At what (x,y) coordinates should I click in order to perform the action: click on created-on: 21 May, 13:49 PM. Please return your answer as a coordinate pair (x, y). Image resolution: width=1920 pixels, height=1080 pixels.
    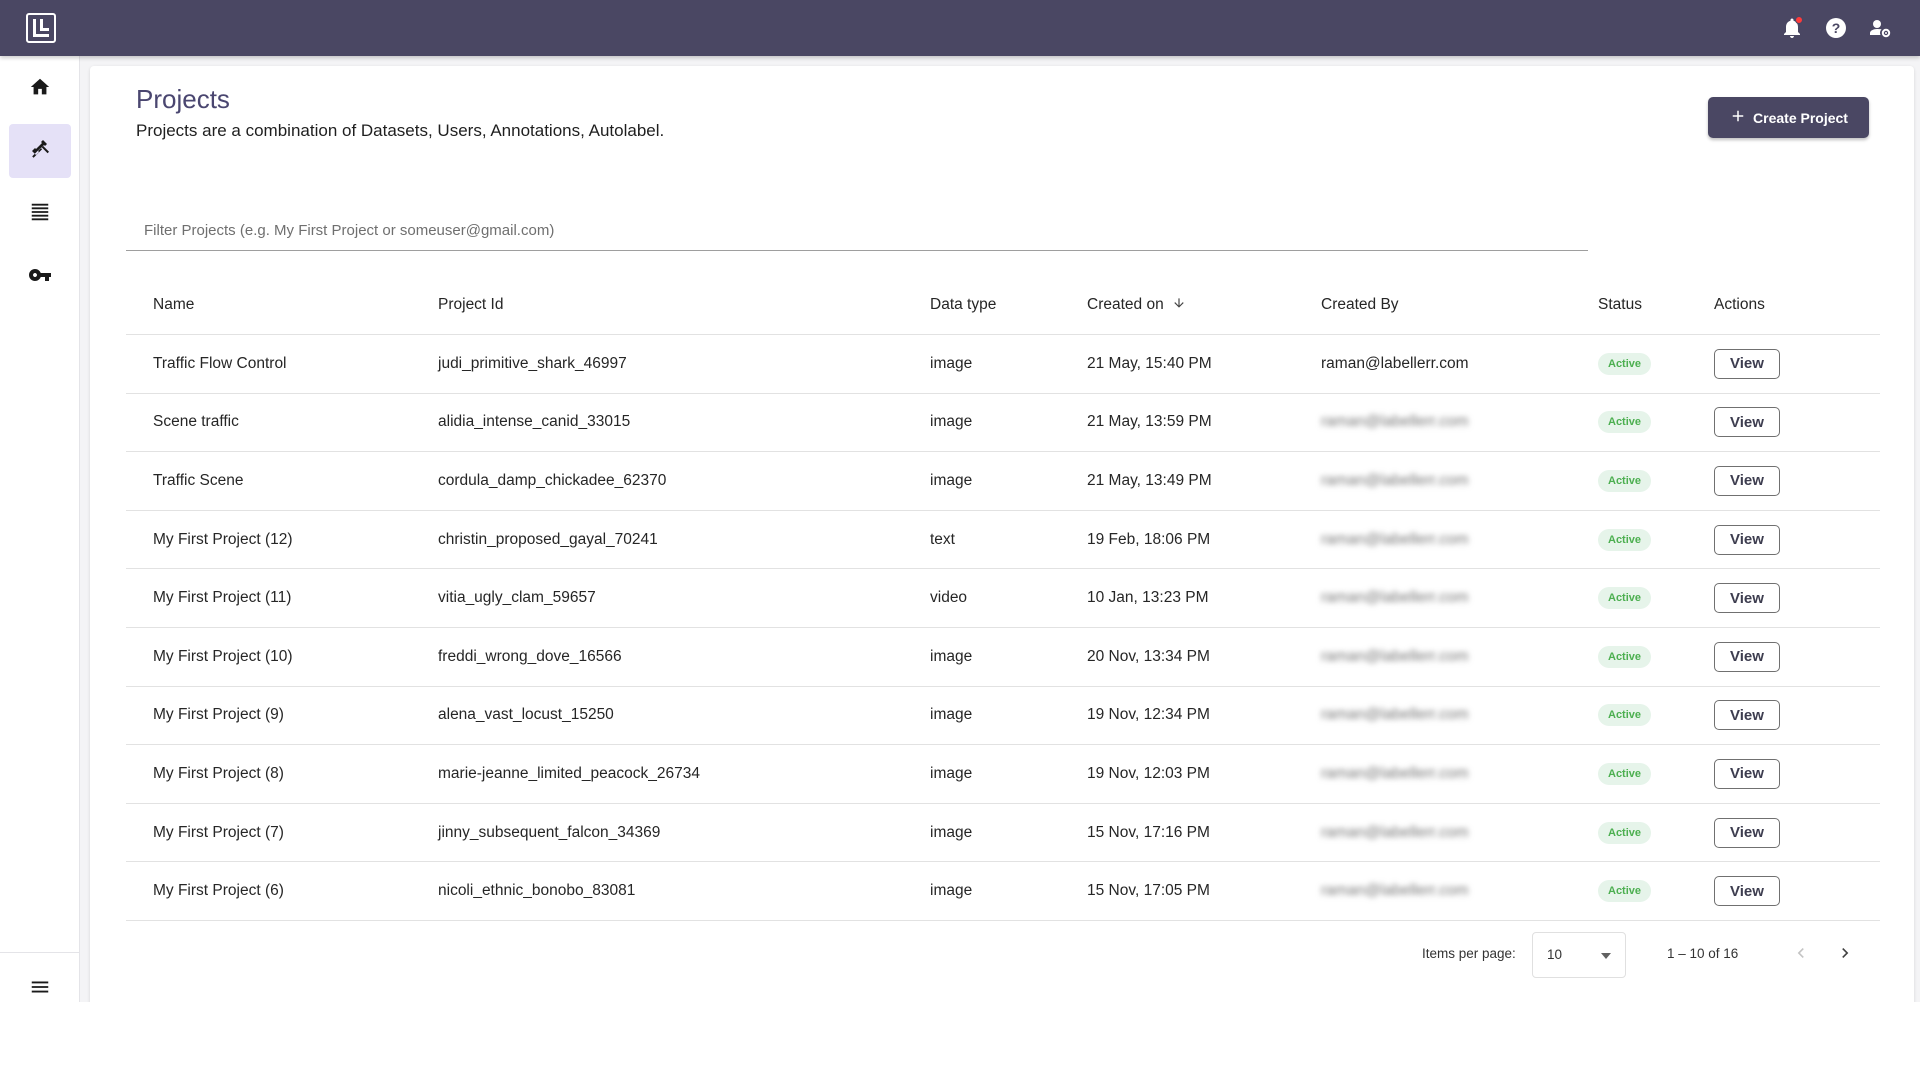
    Looking at the image, I should click on (1149, 480).